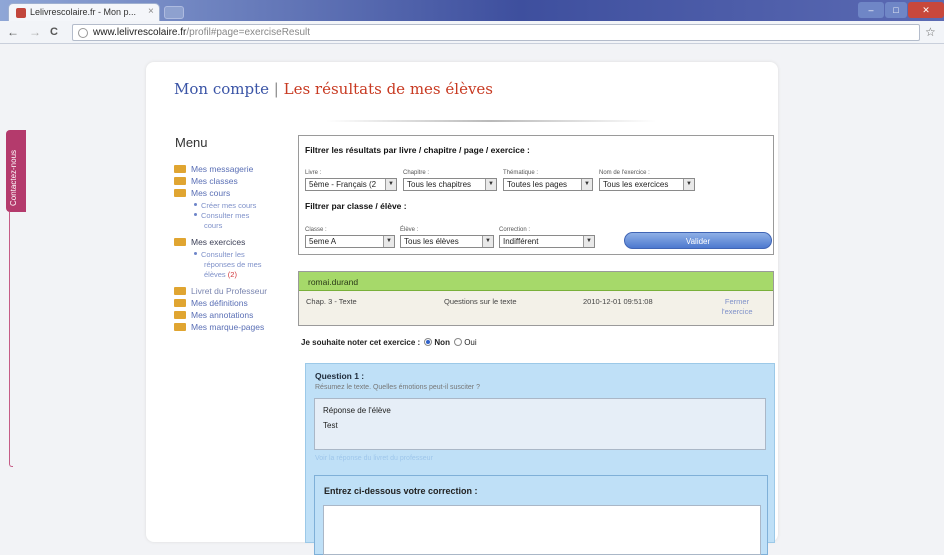 This screenshot has width=944, height=555. What do you see at coordinates (202, 193) in the screenshot?
I see `menu-item-cours: Mes cours` at bounding box center [202, 193].